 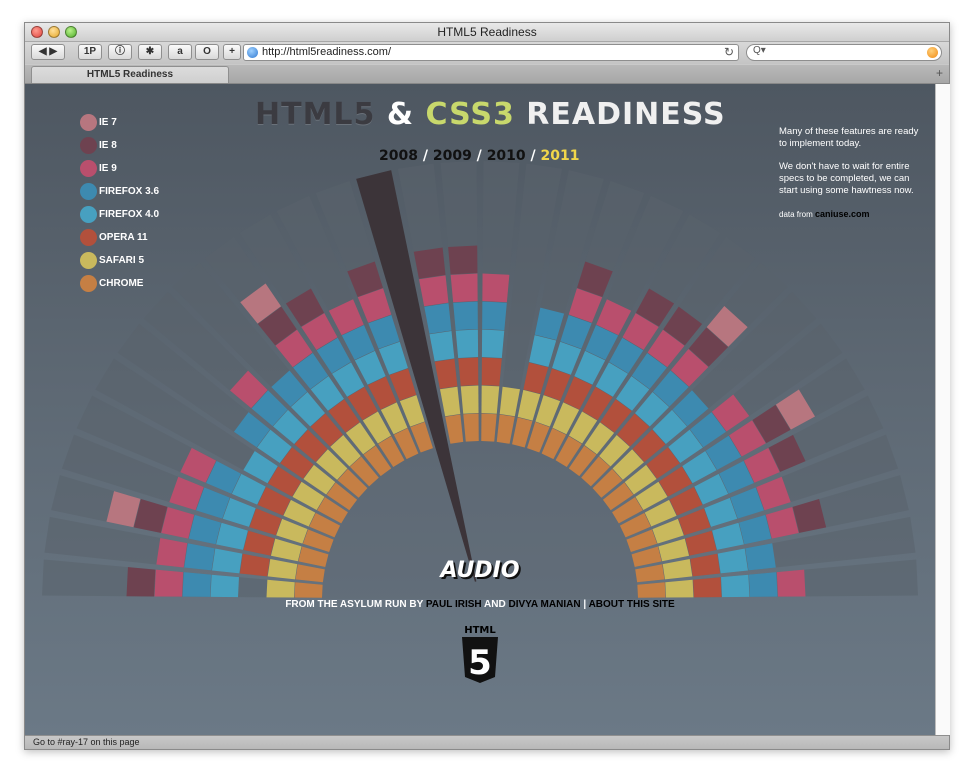 What do you see at coordinates (729, 52) in the screenshot?
I see `reload-icon: ↻` at bounding box center [729, 52].